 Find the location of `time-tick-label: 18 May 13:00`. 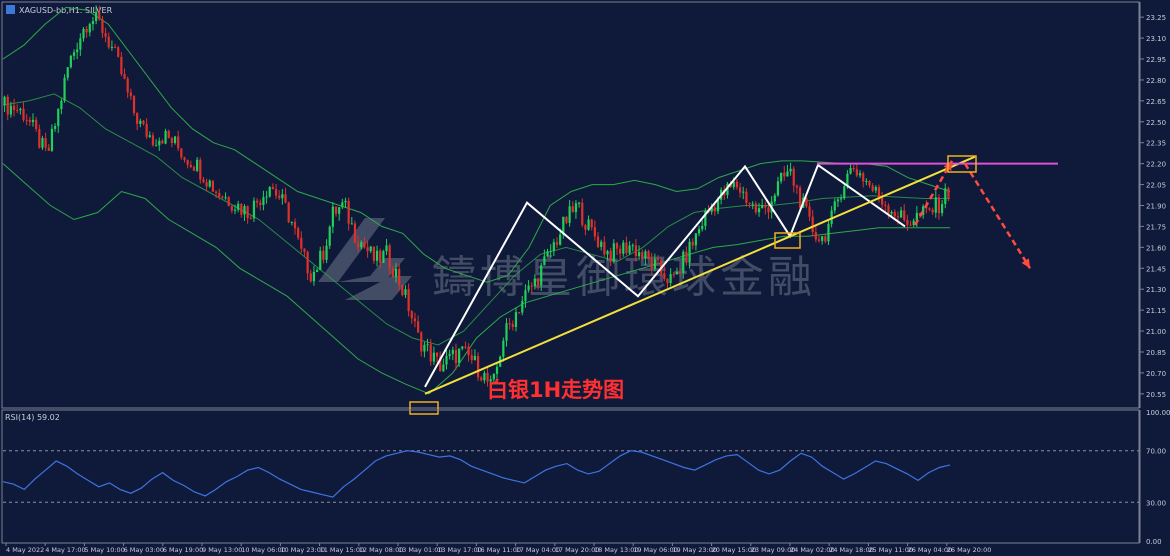

time-tick-label: 18 May 13:00 is located at coordinates (616, 550).